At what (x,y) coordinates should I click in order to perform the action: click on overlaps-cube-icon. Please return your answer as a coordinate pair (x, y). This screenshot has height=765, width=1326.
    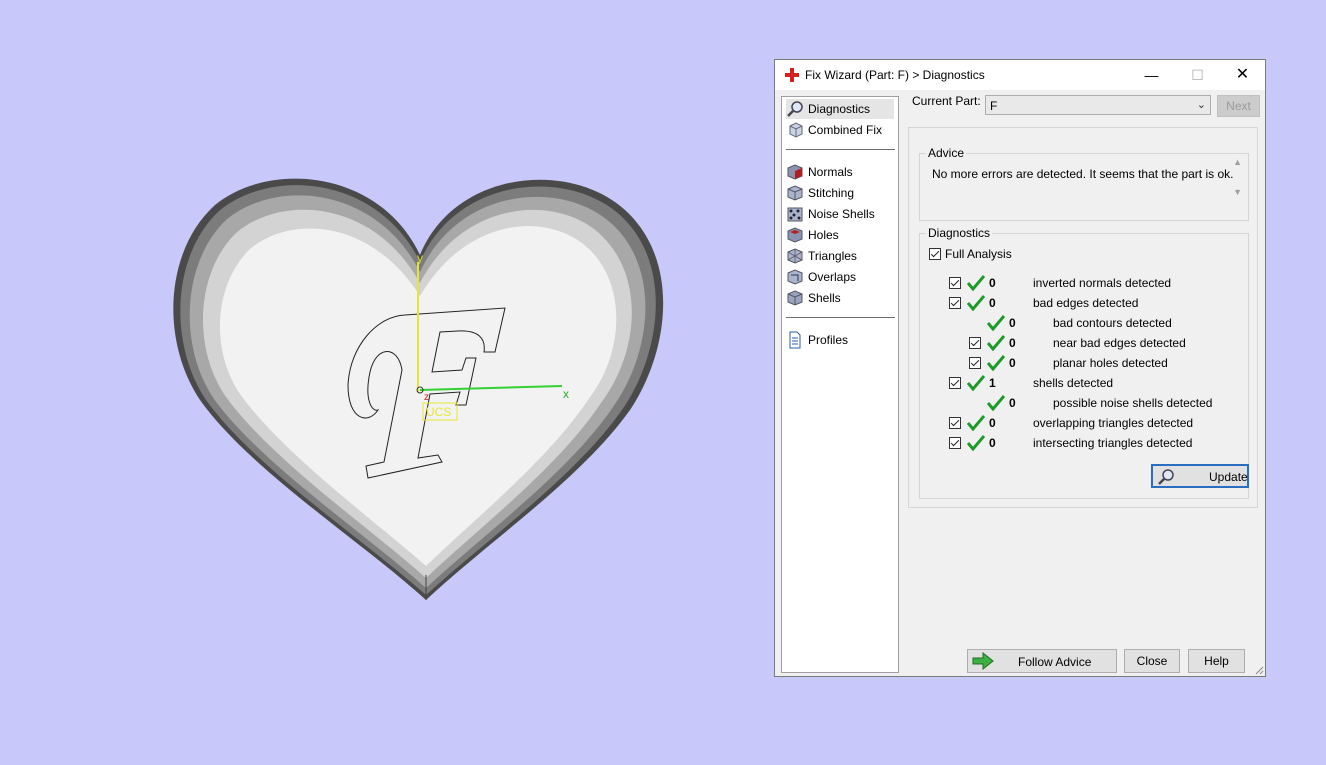
    Looking at the image, I should click on (795, 277).